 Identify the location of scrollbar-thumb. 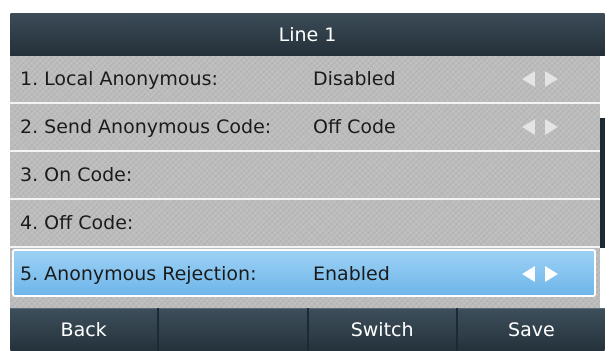
(602, 183).